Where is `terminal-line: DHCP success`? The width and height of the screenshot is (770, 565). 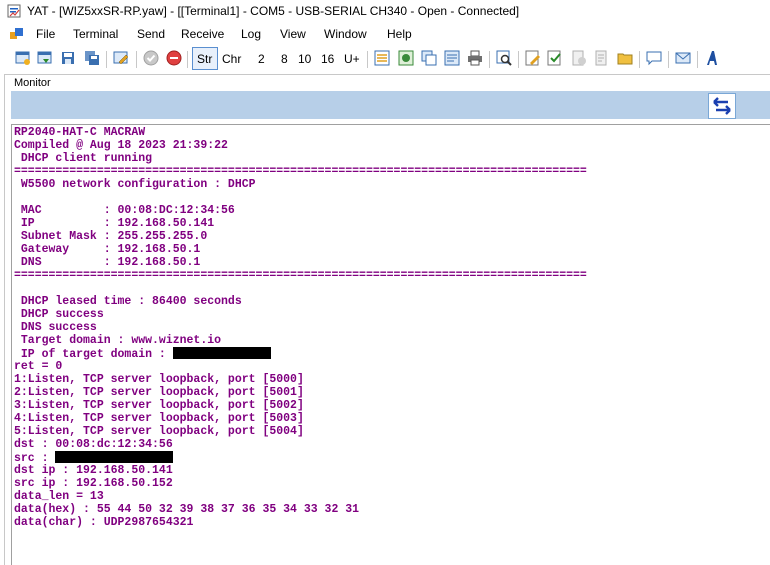 terminal-line: DHCP success is located at coordinates (384, 314).